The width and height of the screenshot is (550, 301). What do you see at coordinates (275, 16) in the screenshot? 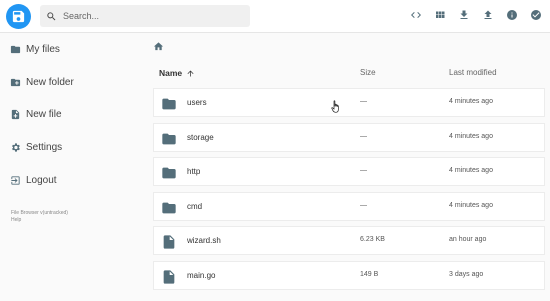
I see `top-bar` at bounding box center [275, 16].